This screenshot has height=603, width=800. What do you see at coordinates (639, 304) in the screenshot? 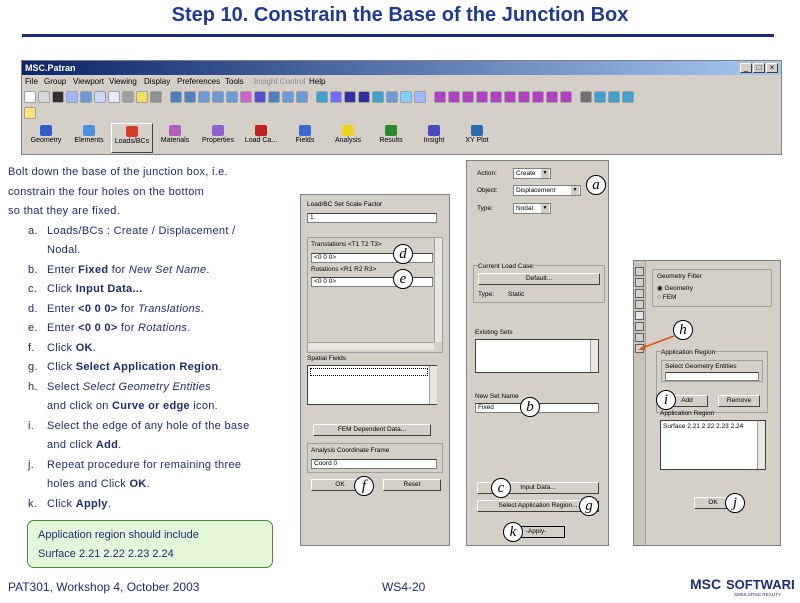
I see `solid-icon` at bounding box center [639, 304].